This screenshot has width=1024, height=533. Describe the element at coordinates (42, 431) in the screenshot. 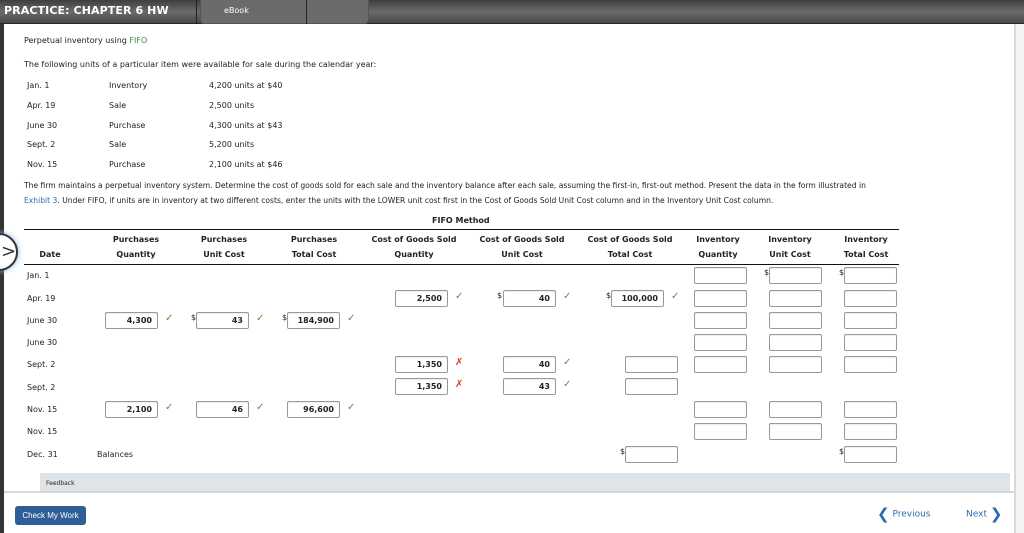

I see `row-date: Nov. 15` at that location.